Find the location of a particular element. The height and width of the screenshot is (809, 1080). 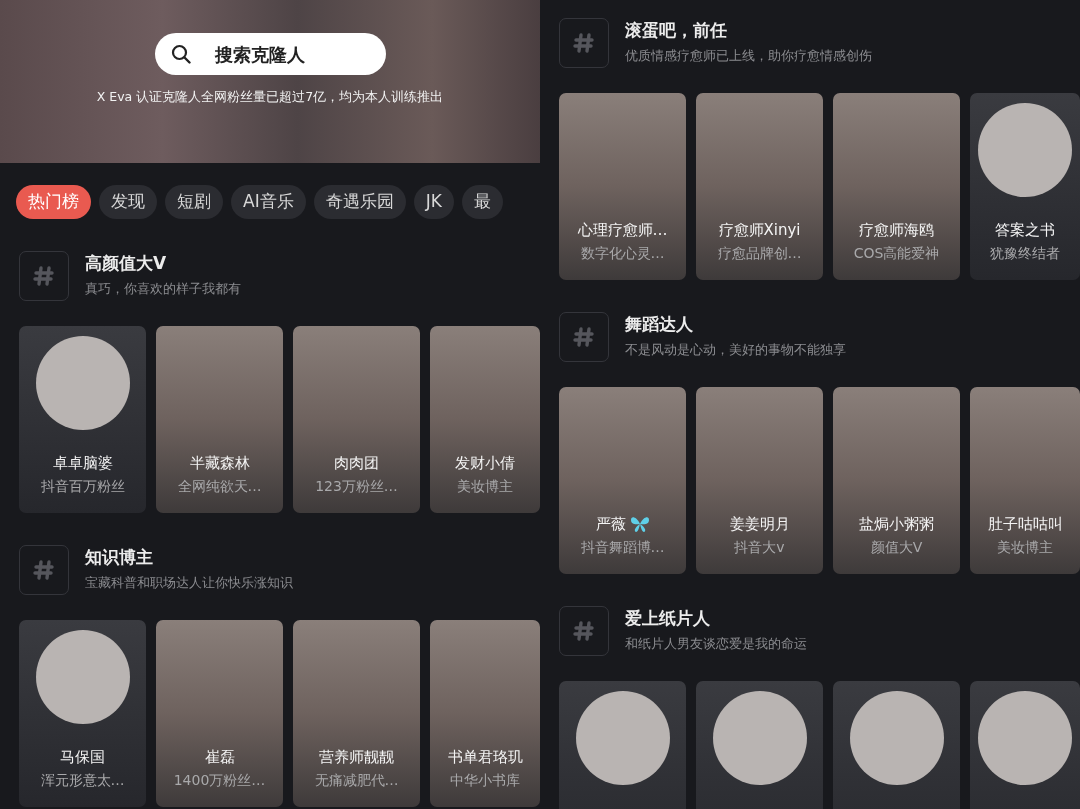

profile-name: 答案之书 is located at coordinates (1025, 230).